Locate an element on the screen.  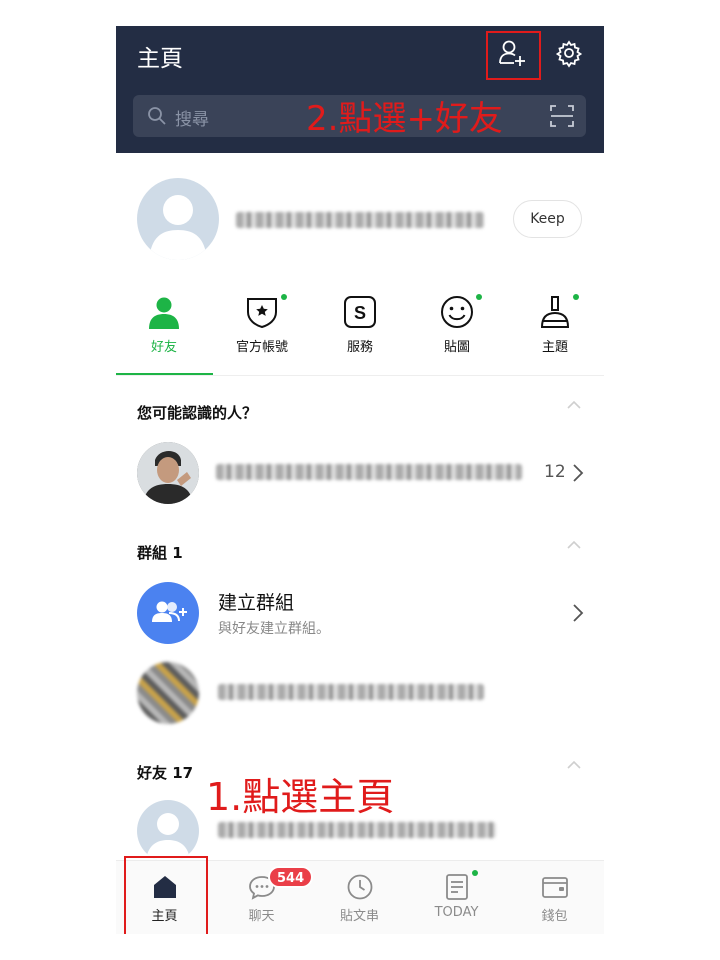
add-group-icon is located at coordinates (169, 611).